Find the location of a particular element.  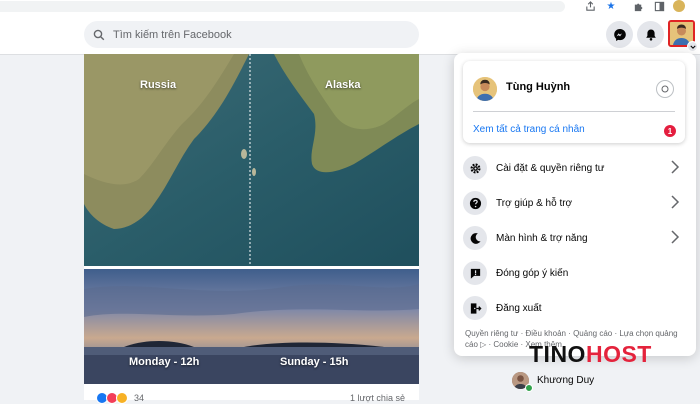

reaction-summary: 34 is located at coordinates (120, 398).